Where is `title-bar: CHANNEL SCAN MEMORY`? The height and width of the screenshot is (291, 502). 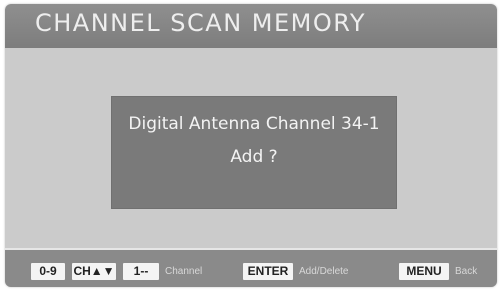
title-bar: CHANNEL SCAN MEMORY is located at coordinates (251, 26).